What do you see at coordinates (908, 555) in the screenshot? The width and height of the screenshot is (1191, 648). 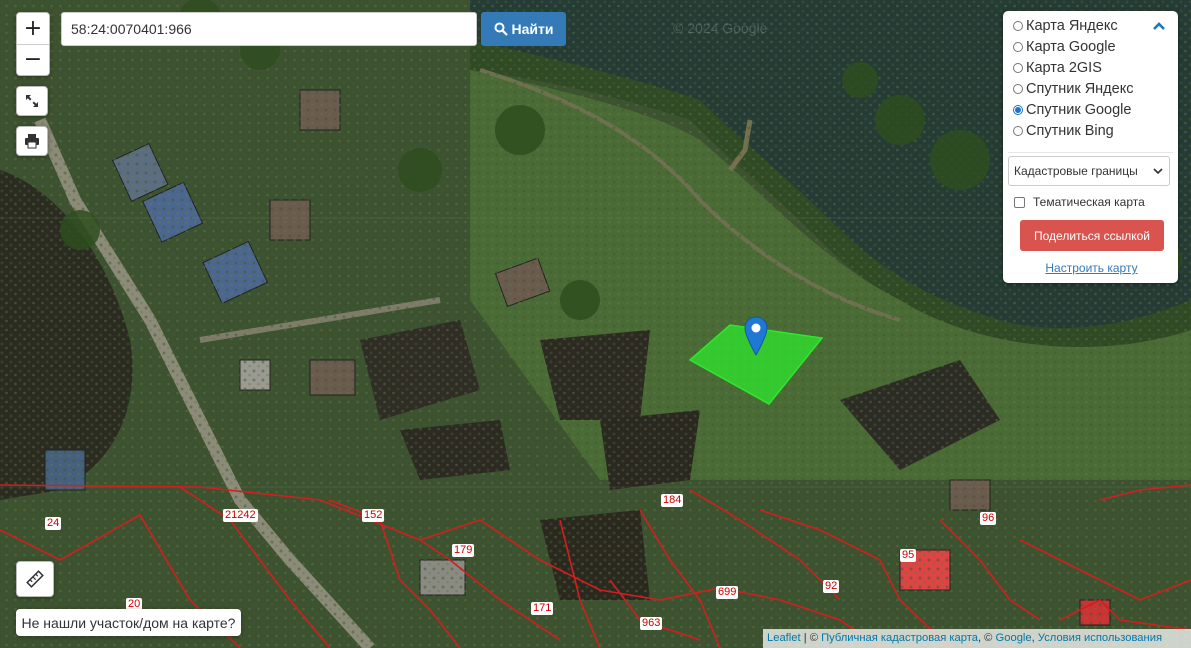 I see `parcel-label: 95` at bounding box center [908, 555].